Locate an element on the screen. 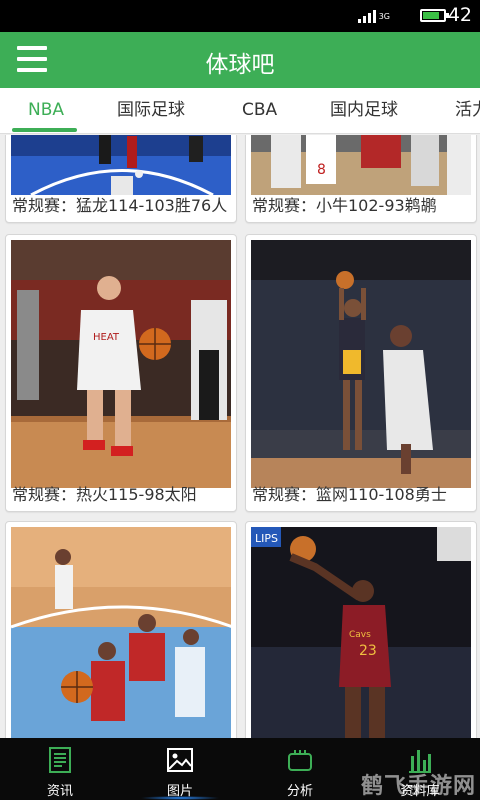 The height and width of the screenshot is (800, 480). photo-caption: 常规赛：篮网110-108勇士 is located at coordinates (349, 494).